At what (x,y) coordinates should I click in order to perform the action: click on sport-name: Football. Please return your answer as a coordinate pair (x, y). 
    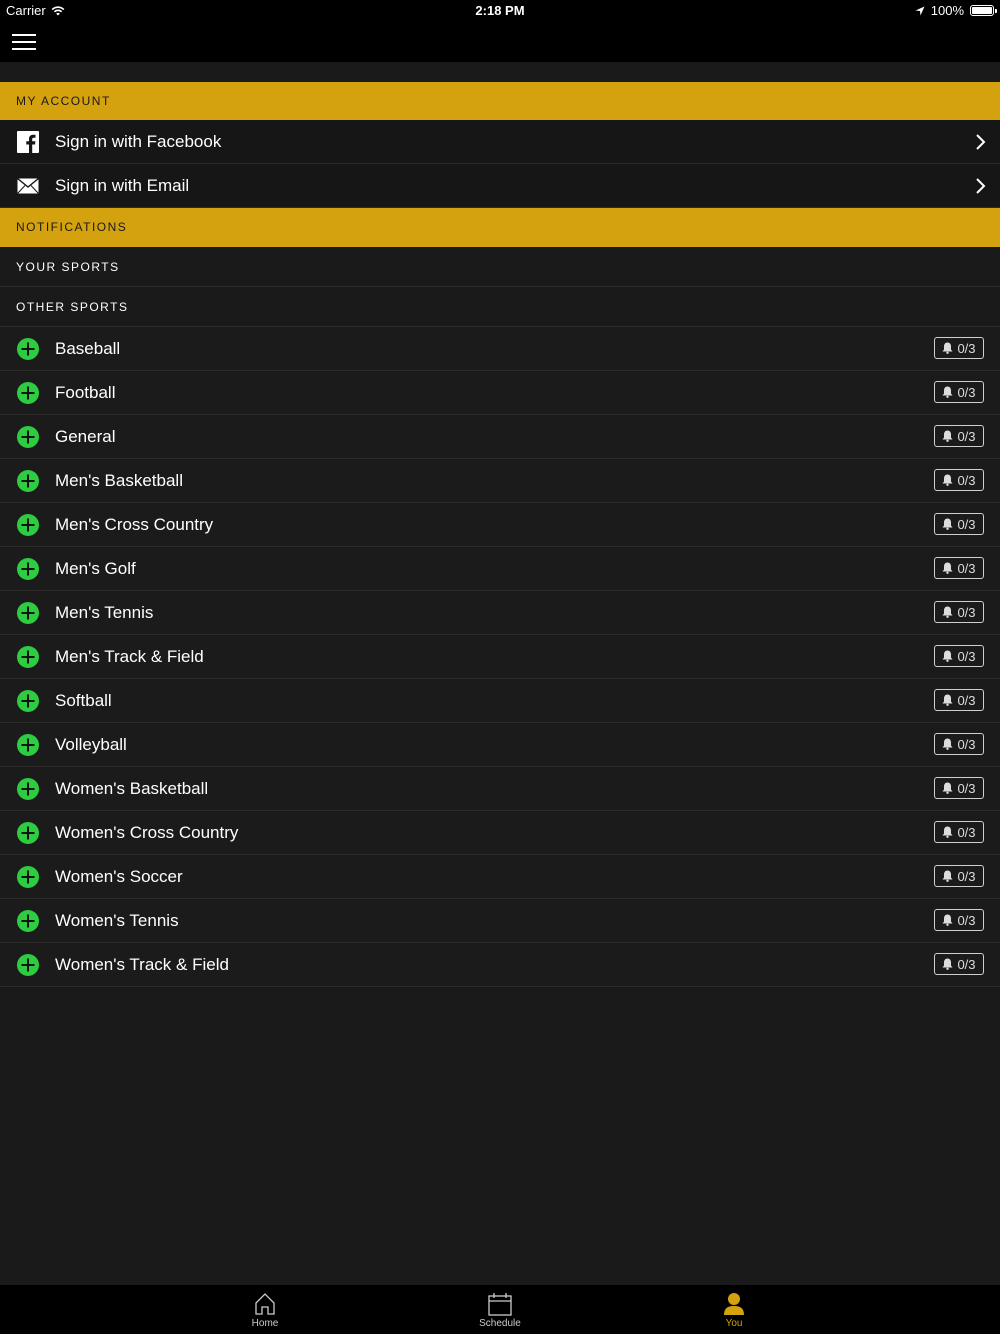
    Looking at the image, I should click on (85, 392).